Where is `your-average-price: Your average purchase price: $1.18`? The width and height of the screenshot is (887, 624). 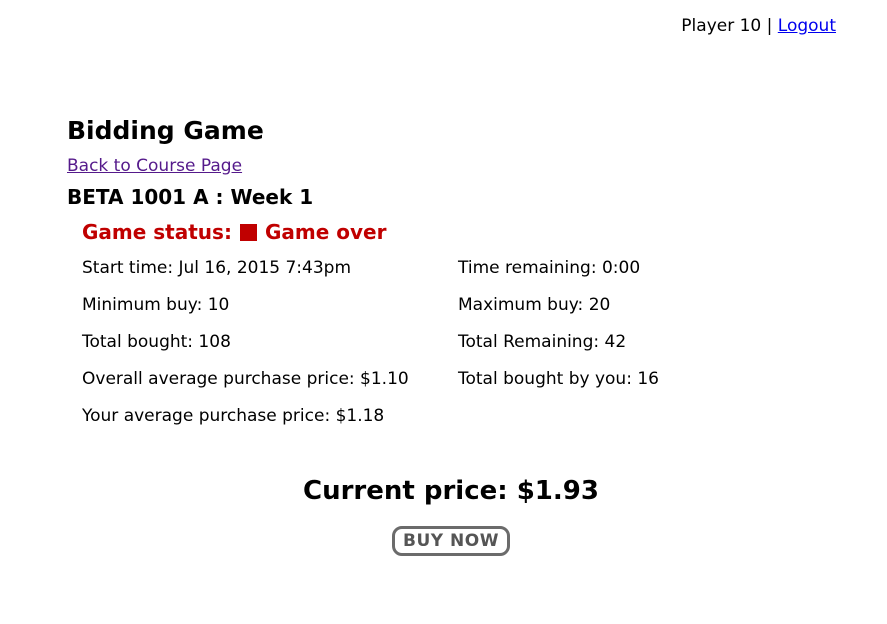 your-average-price: Your average purchase price: $1.18 is located at coordinates (233, 416).